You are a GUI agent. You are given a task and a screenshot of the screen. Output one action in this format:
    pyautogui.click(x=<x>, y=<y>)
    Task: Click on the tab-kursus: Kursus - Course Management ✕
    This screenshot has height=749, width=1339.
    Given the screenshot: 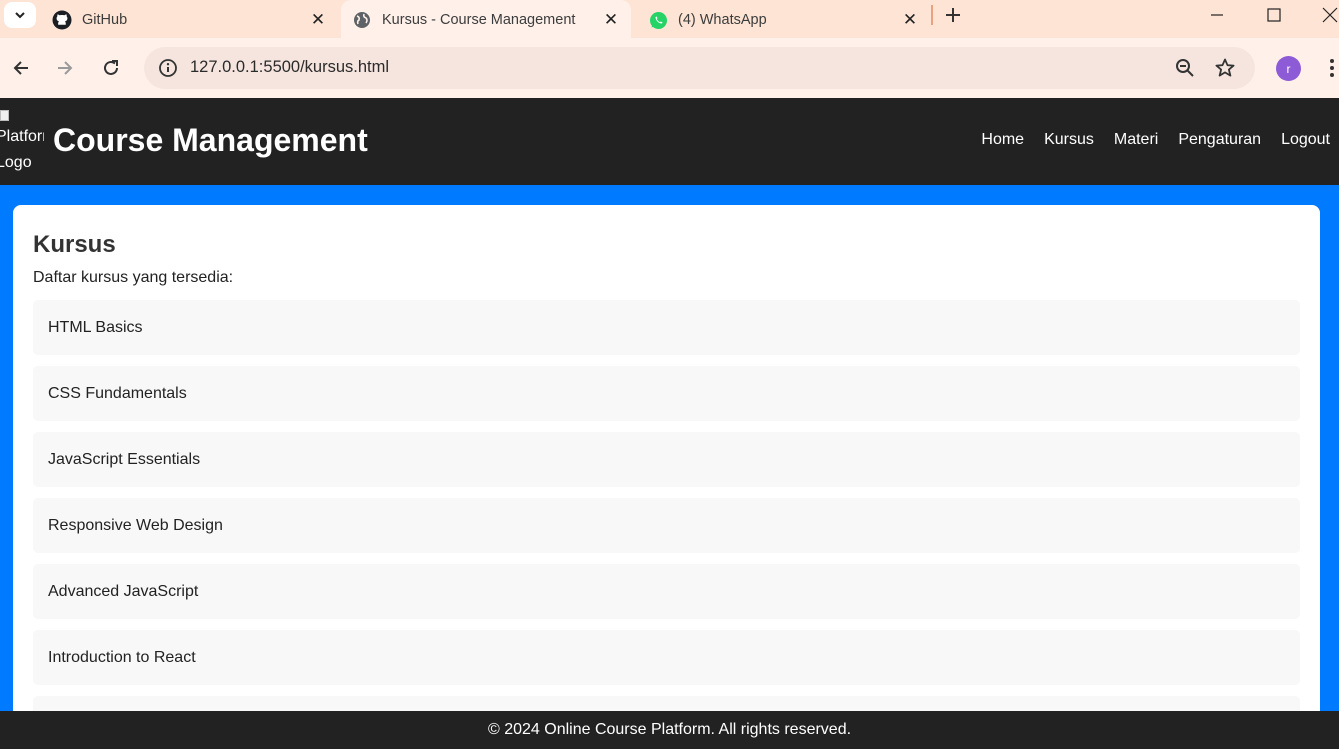 What is the action you would take?
    pyautogui.click(x=486, y=20)
    